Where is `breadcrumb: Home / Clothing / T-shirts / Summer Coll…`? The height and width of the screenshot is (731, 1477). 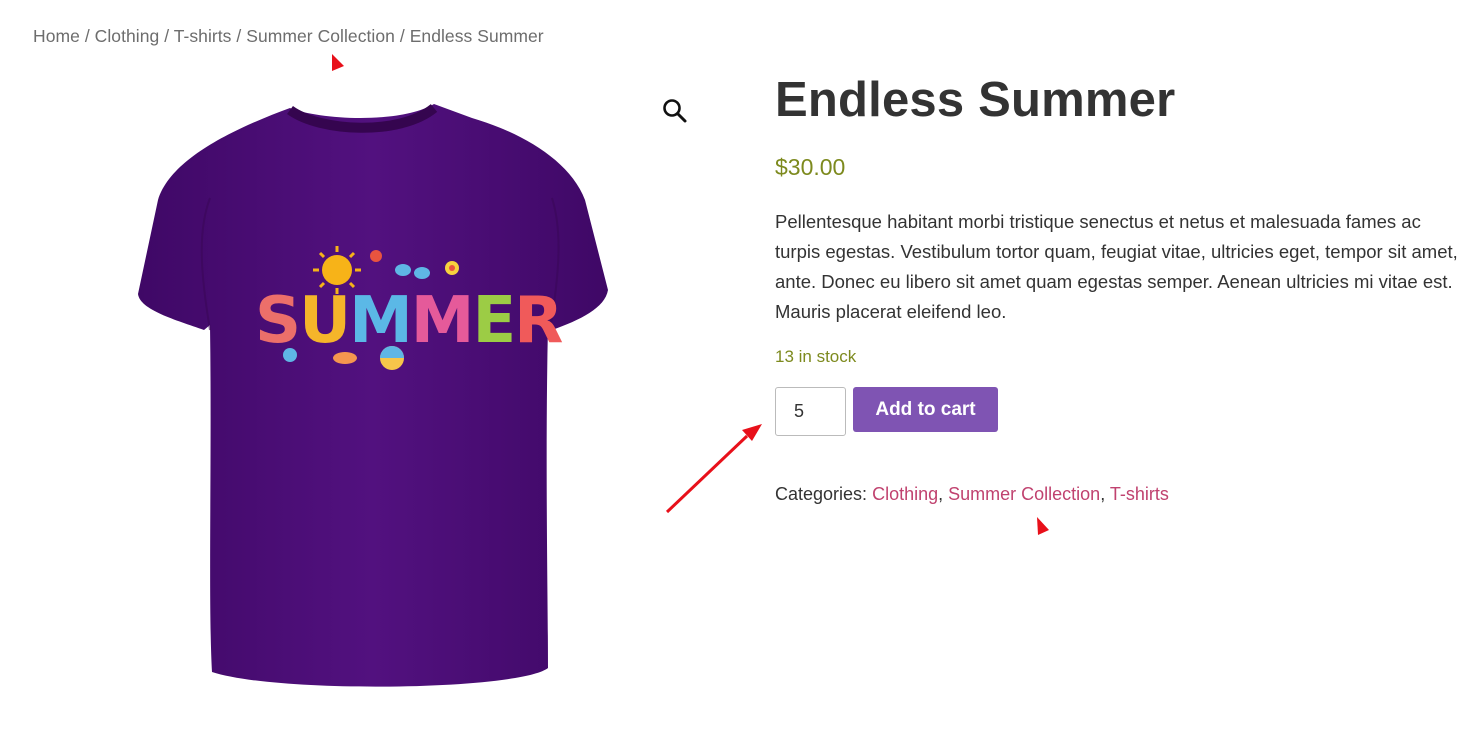
breadcrumb: Home / Clothing / T-shirts / Summer Coll… is located at coordinates (288, 36).